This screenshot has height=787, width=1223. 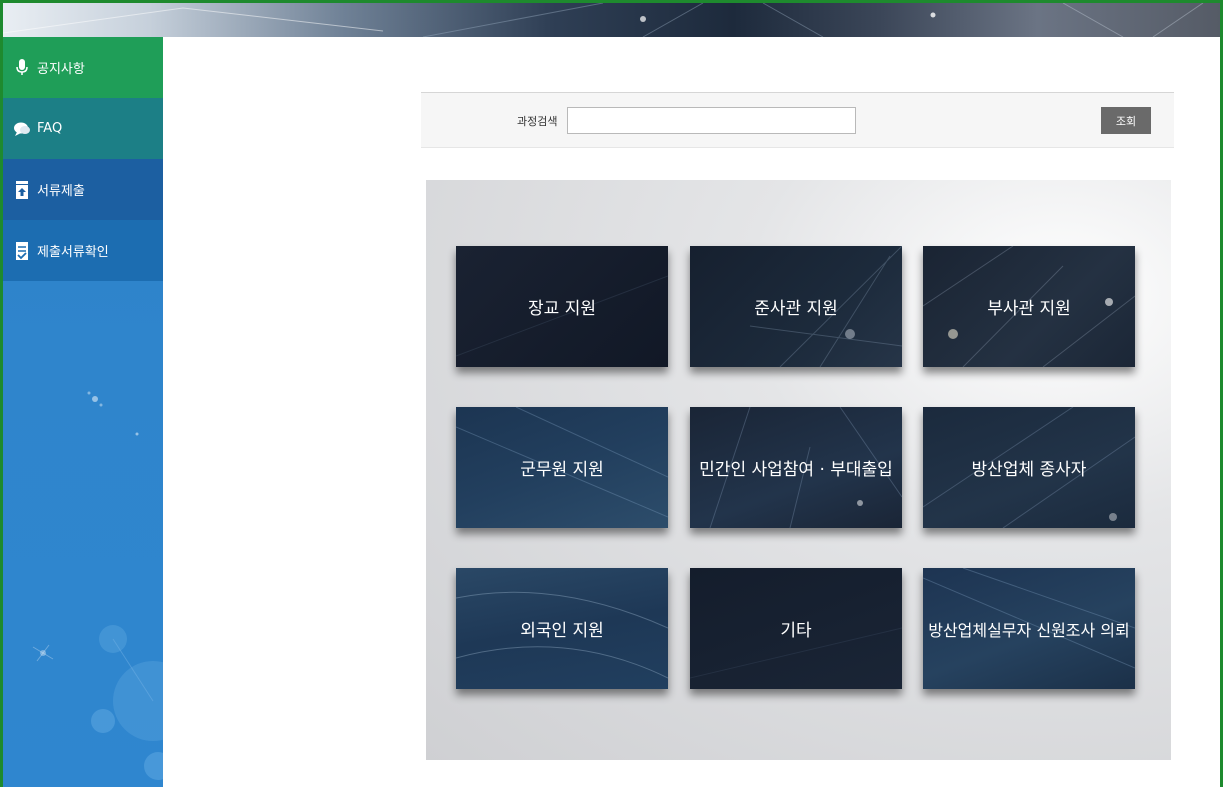 What do you see at coordinates (22, 129) in the screenshot?
I see `chat-bubble-icon` at bounding box center [22, 129].